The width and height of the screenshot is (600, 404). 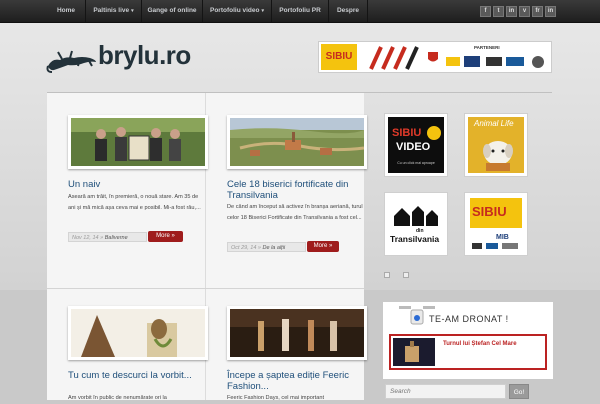 I want to click on search-button: Go!, so click(x=519, y=391).